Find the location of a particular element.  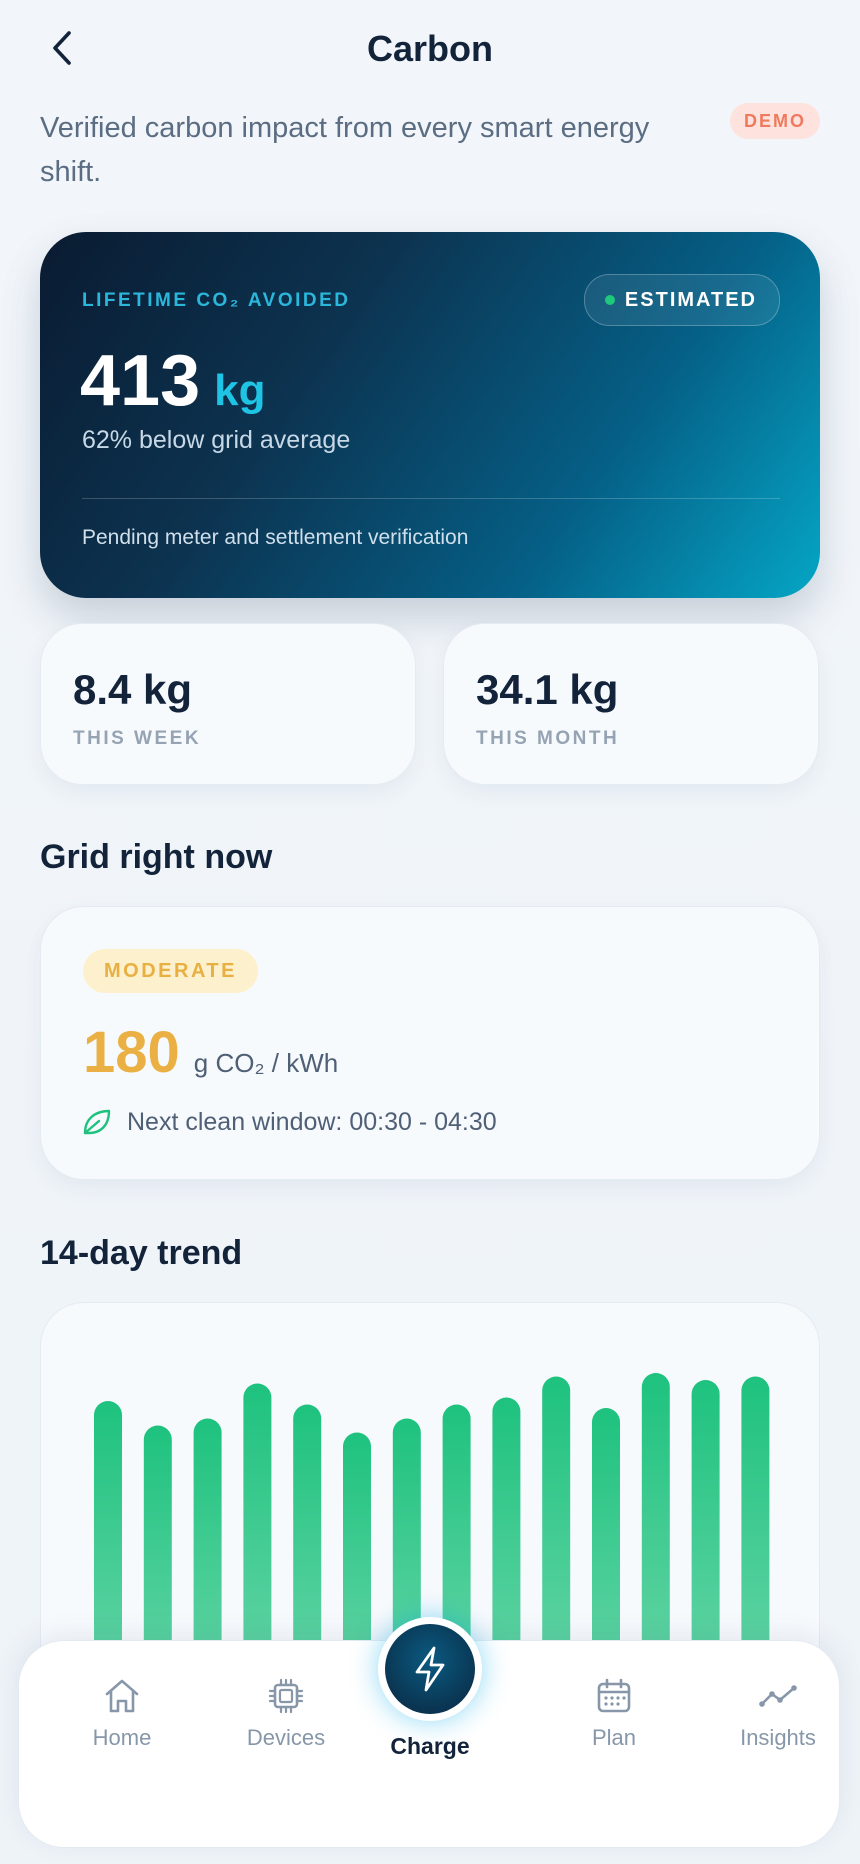

nav-home: Home is located at coordinates (122, 1713).